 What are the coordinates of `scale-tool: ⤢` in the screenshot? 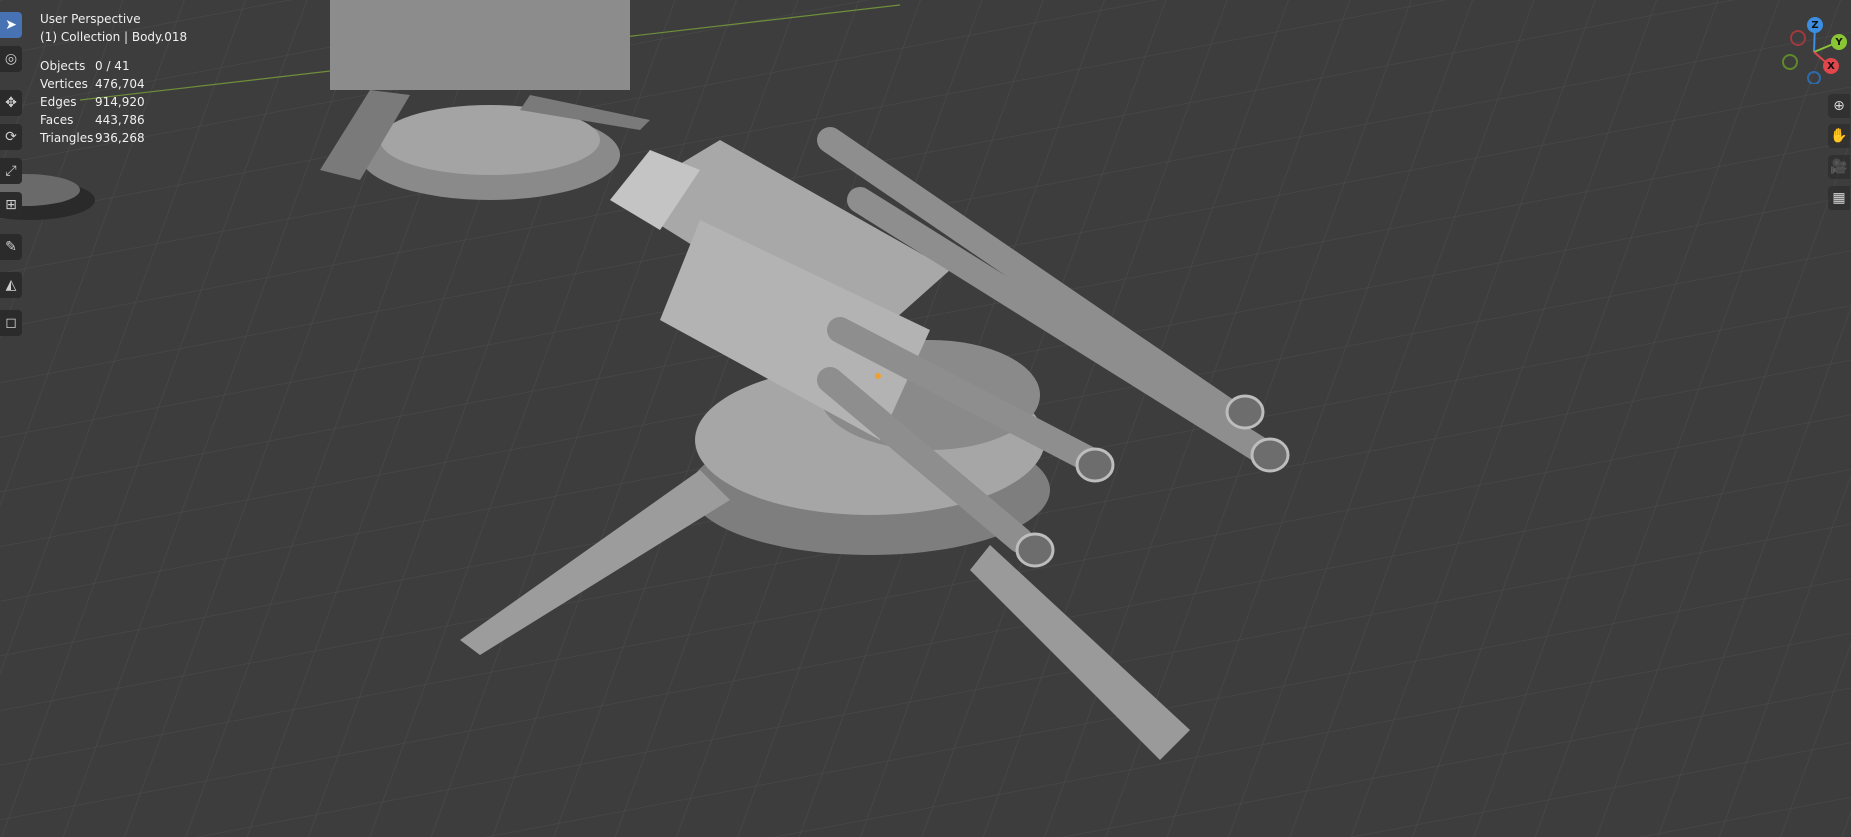 It's located at (11, 171).